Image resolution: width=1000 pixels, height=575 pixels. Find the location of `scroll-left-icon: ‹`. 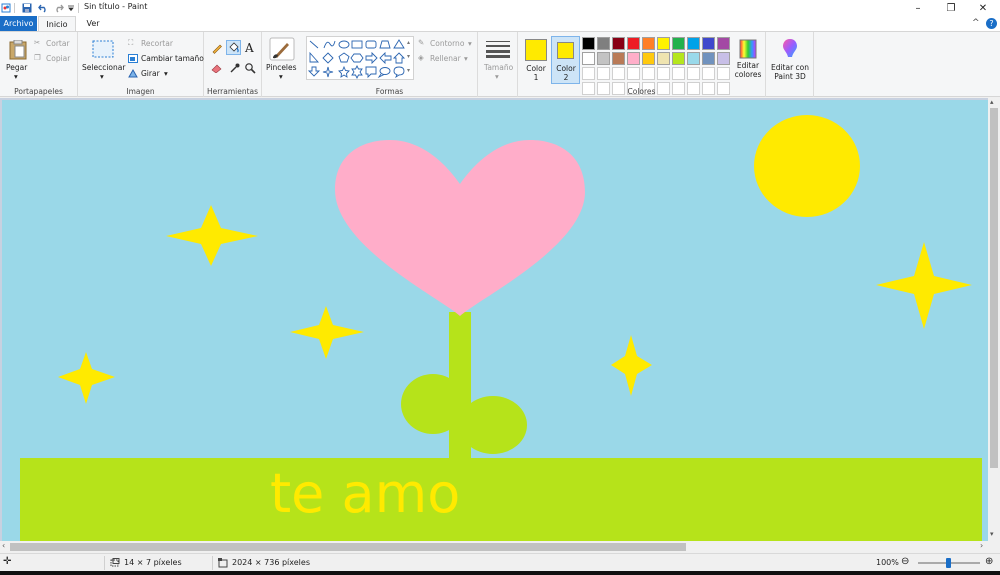

scroll-left-icon: ‹ is located at coordinates (3, 545).